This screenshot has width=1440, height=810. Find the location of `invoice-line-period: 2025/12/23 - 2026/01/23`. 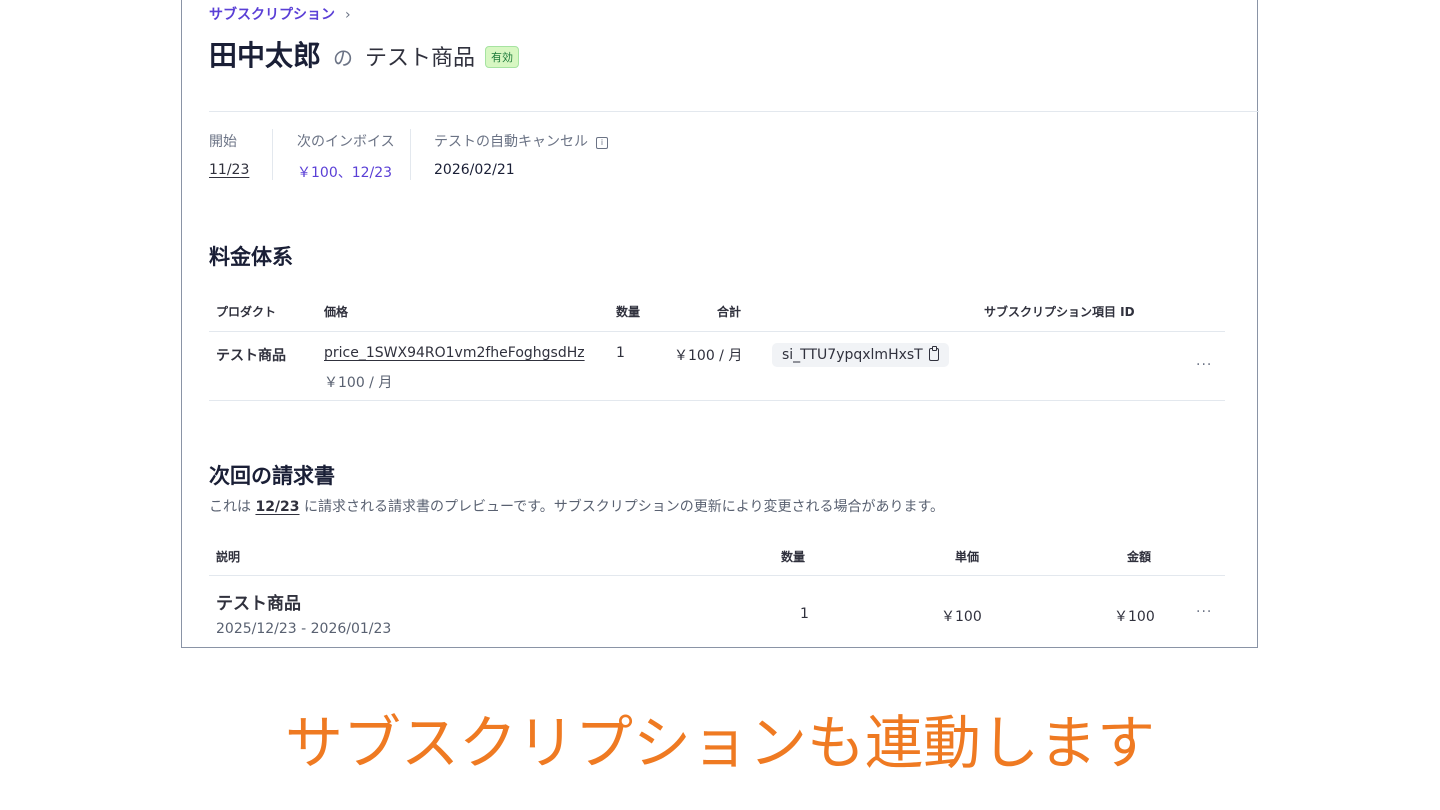

invoice-line-period: 2025/12/23 - 2026/01/23 is located at coordinates (304, 629).